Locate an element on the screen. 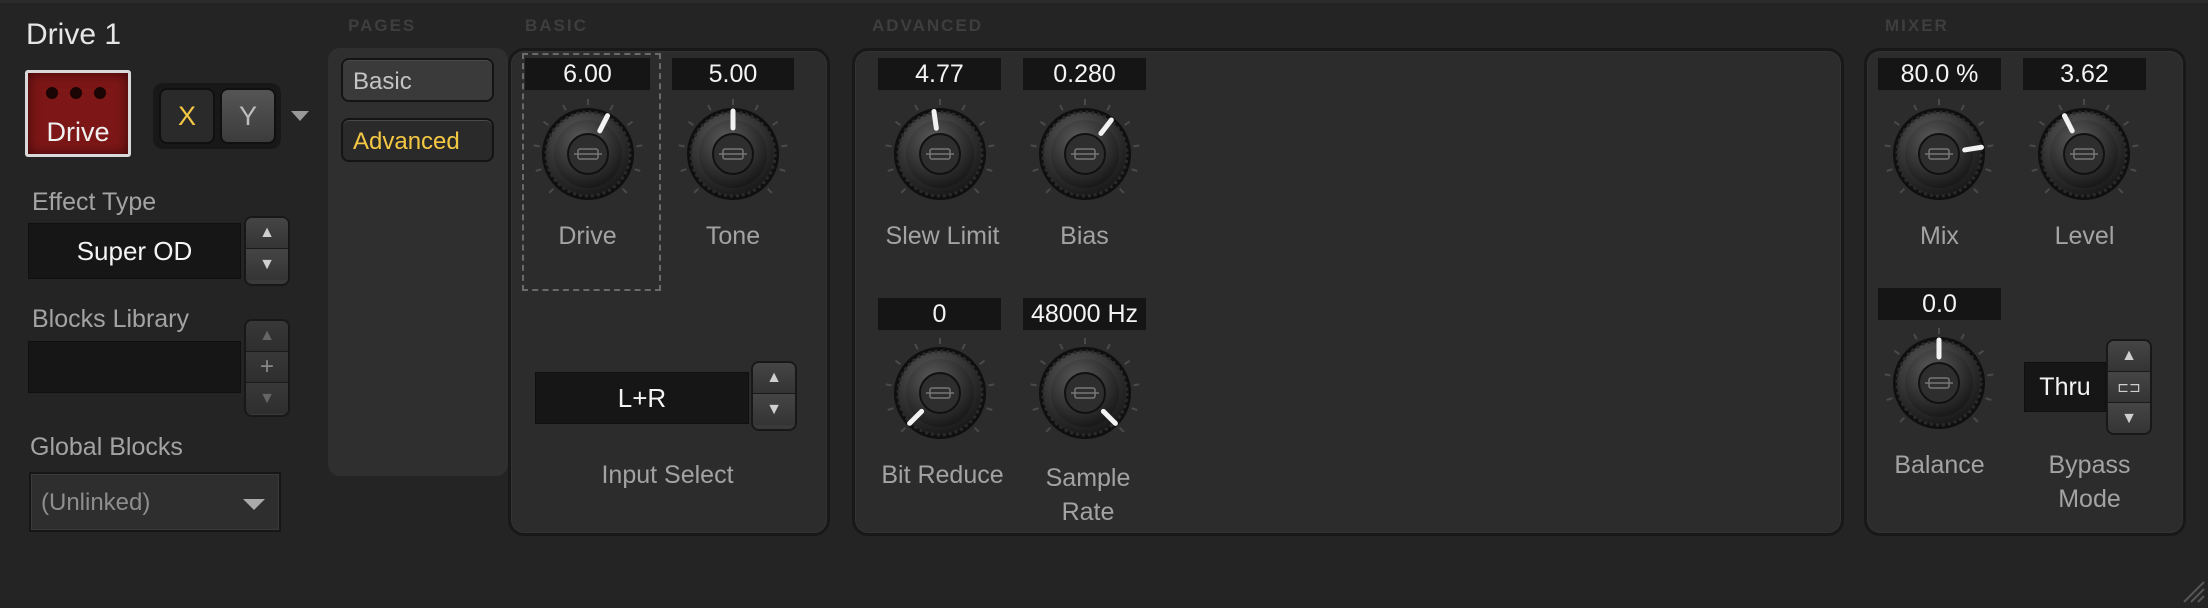 This screenshot has width=2208, height=608. advanced-header: ADVANCED is located at coordinates (928, 25).